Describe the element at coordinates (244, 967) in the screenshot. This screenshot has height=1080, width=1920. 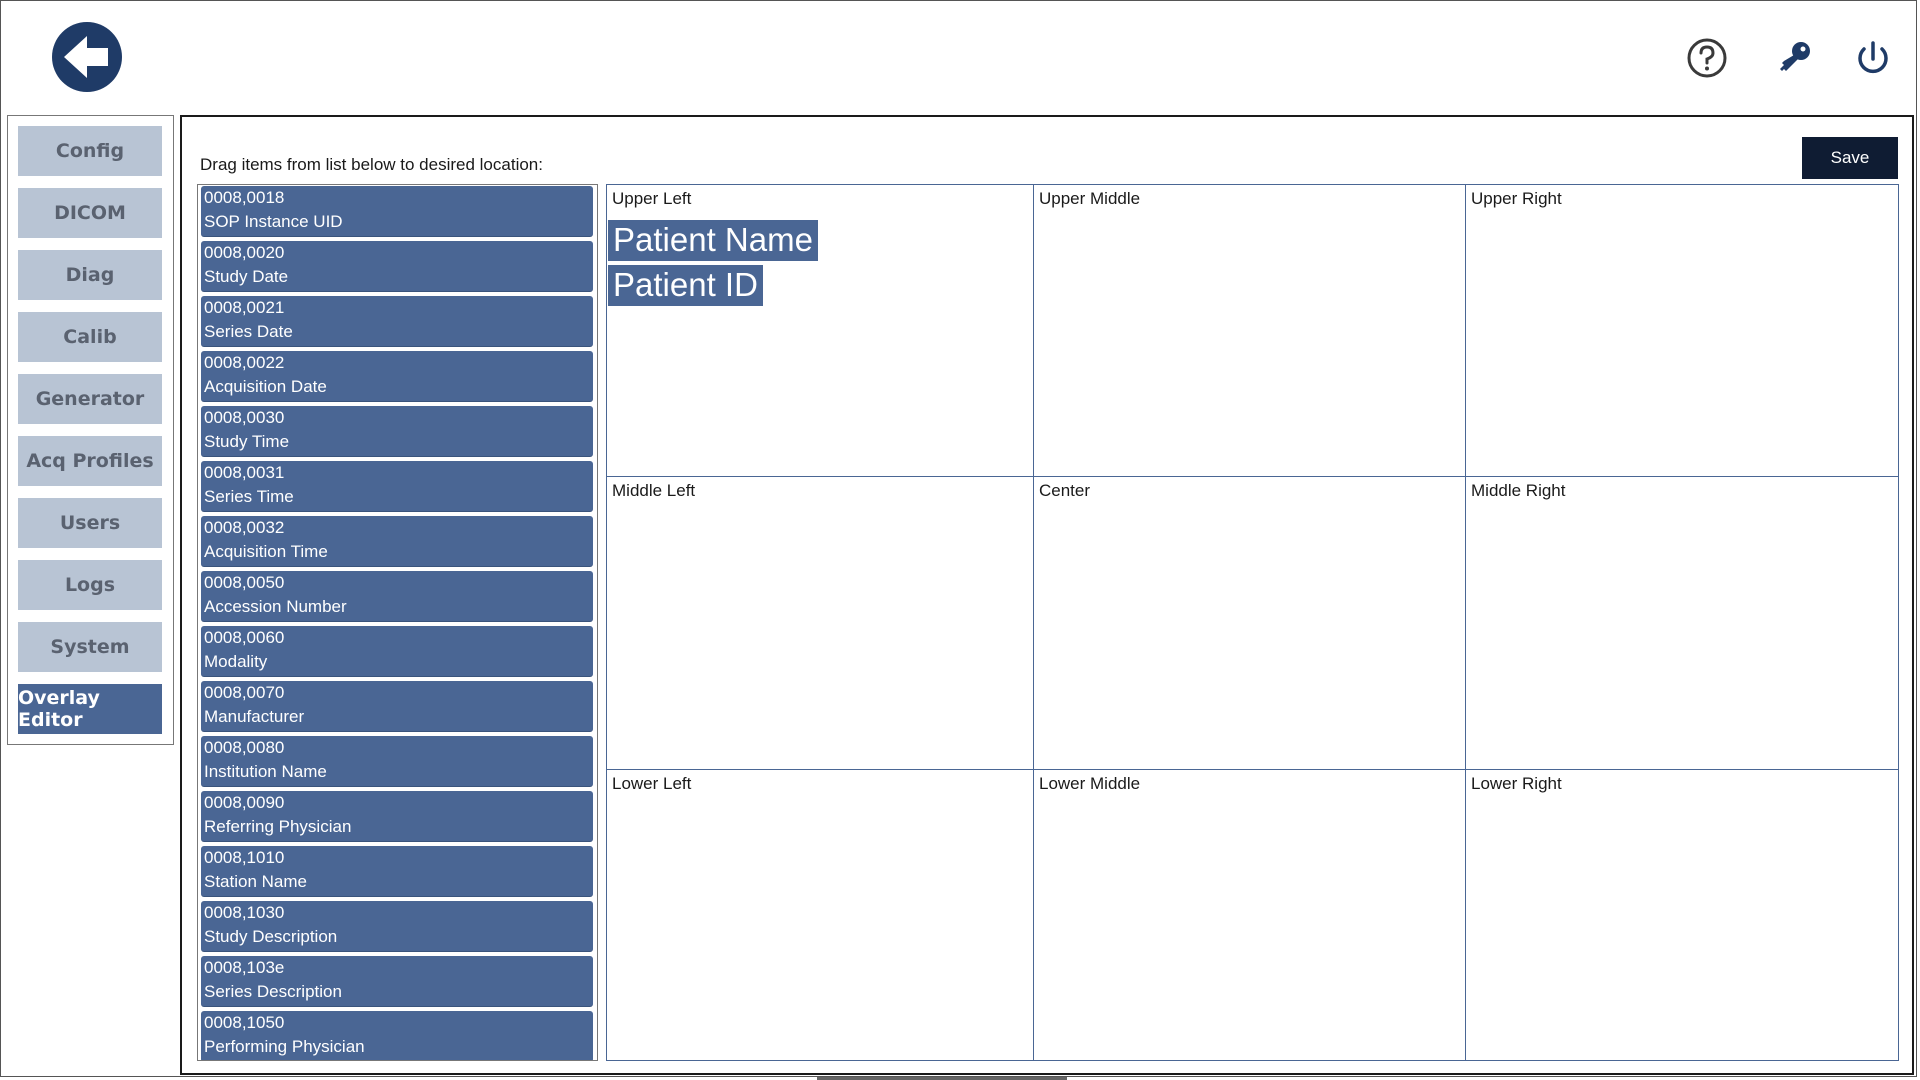
I see `dicom-tag-code: 0008,103e` at that location.